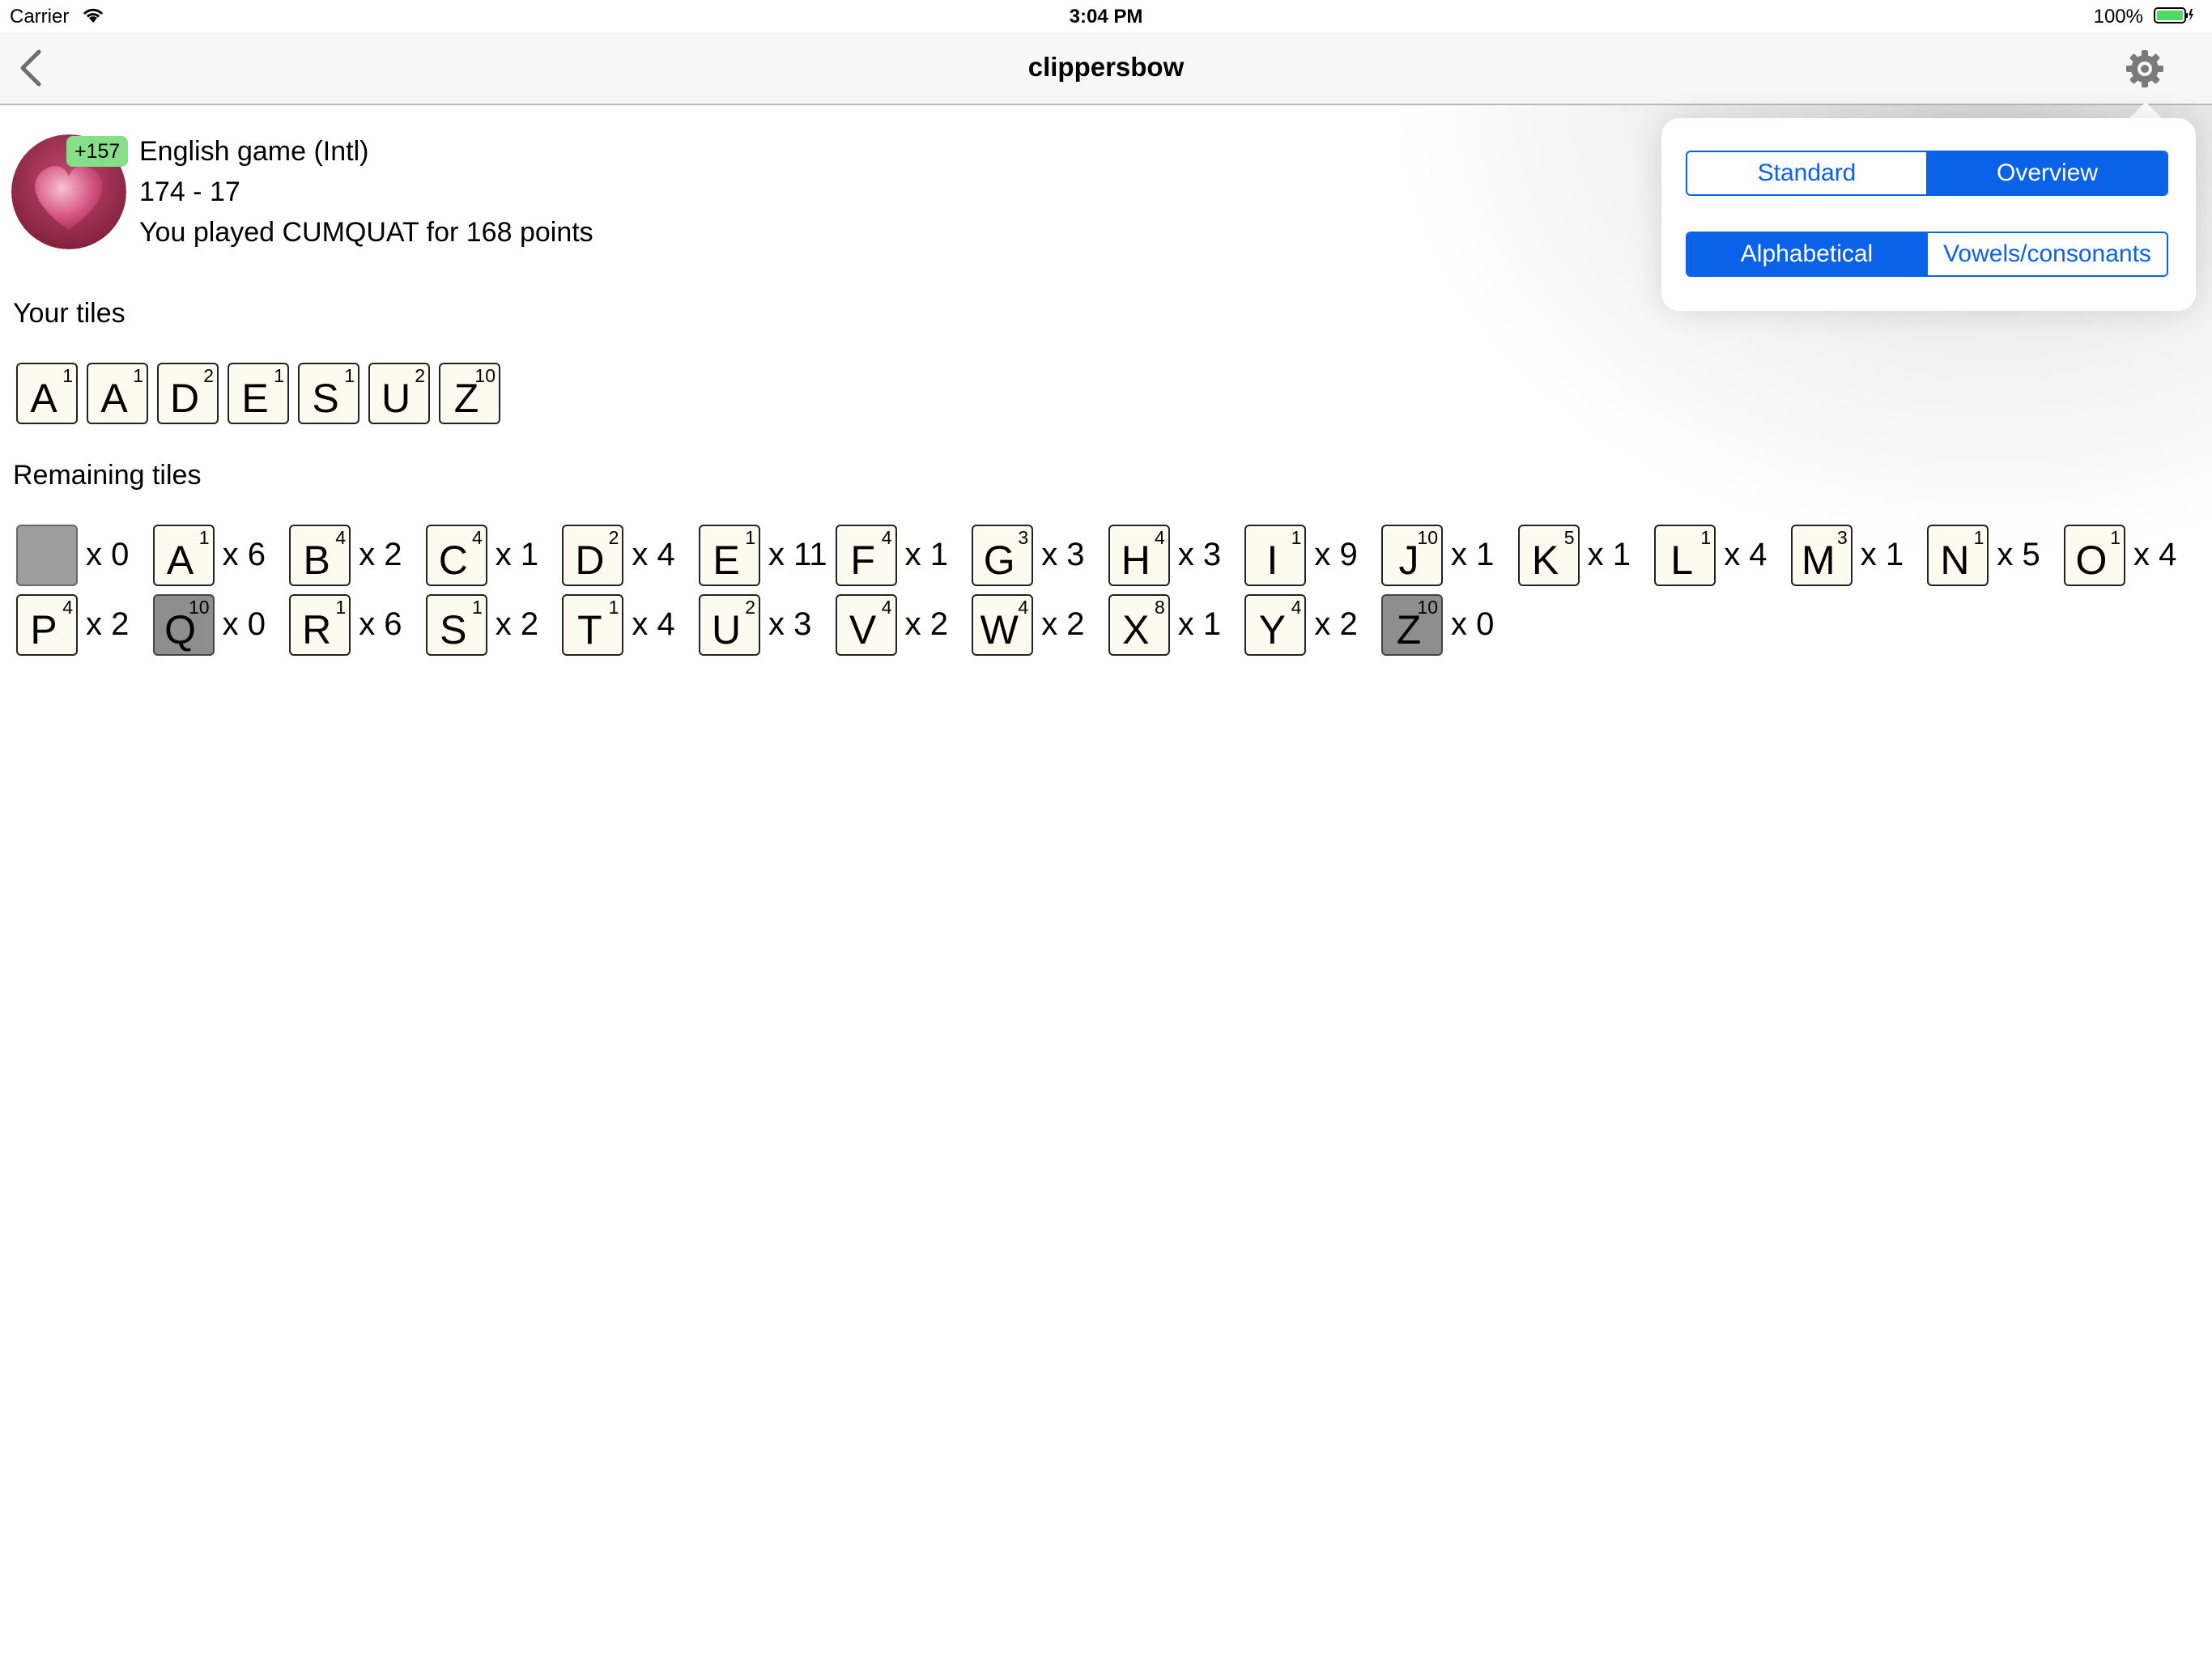  I want to click on your-tiles-label: Your tiles, so click(69, 313).